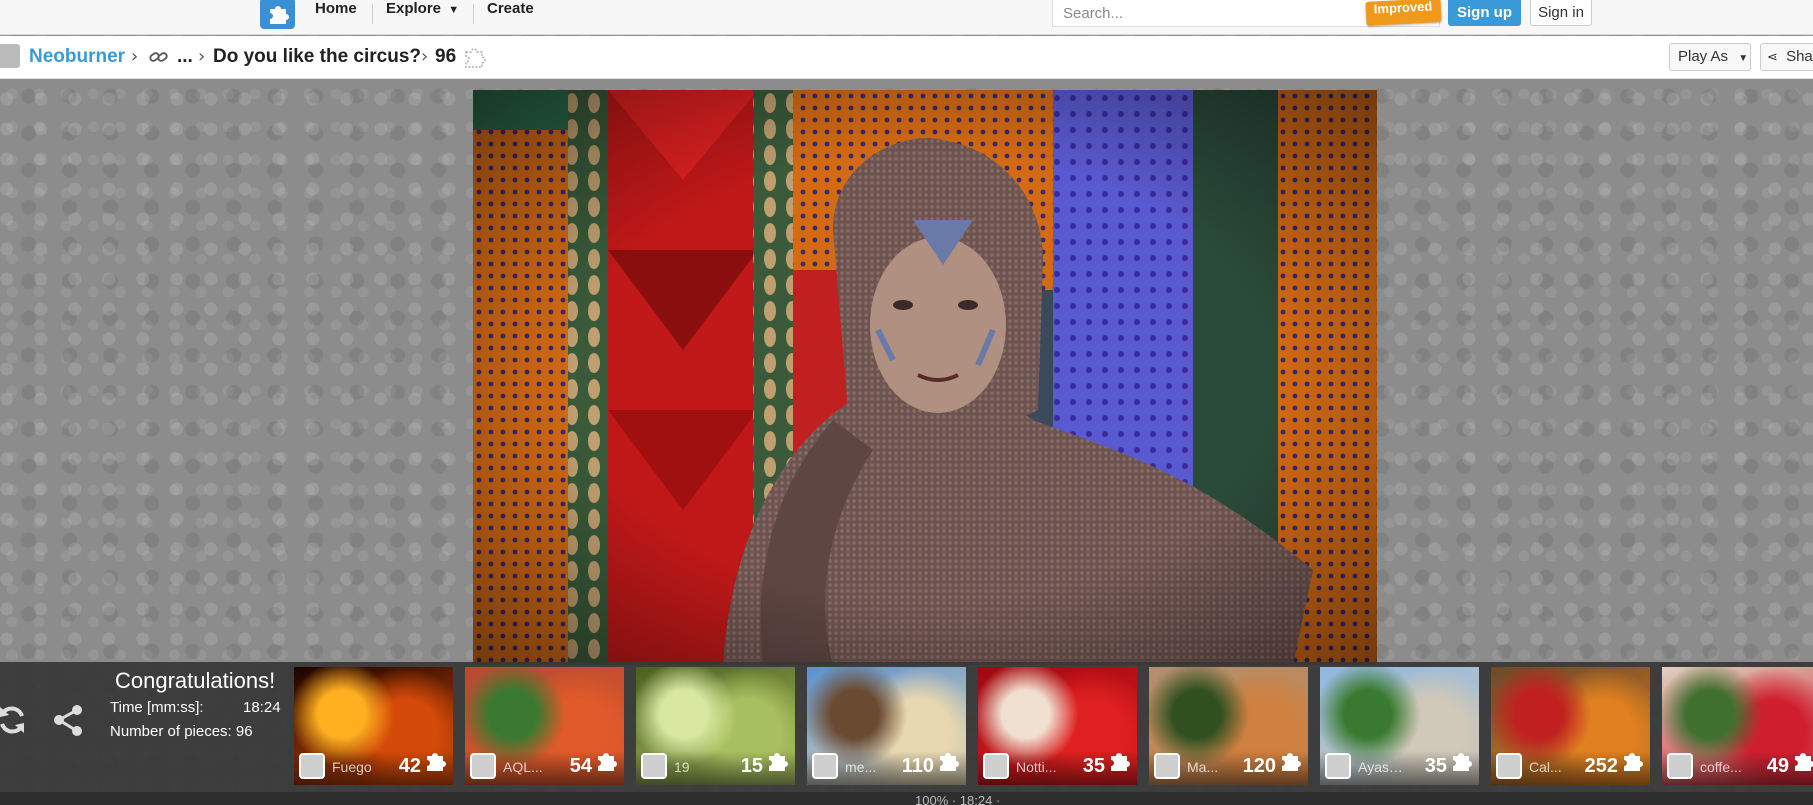 This screenshot has width=1813, height=805. I want to click on suggested-puzzle-card: Ayasofya 35, so click(1399, 726).